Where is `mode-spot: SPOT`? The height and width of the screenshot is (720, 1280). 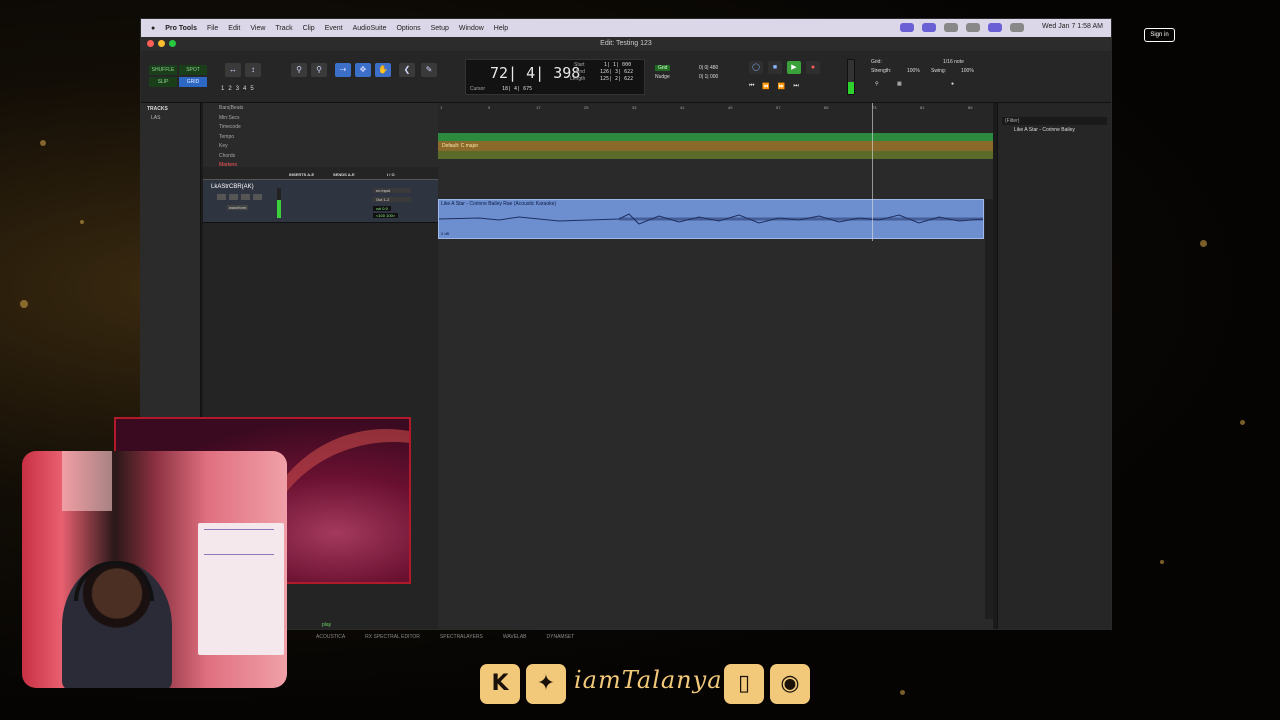
mode-spot: SPOT is located at coordinates (193, 70).